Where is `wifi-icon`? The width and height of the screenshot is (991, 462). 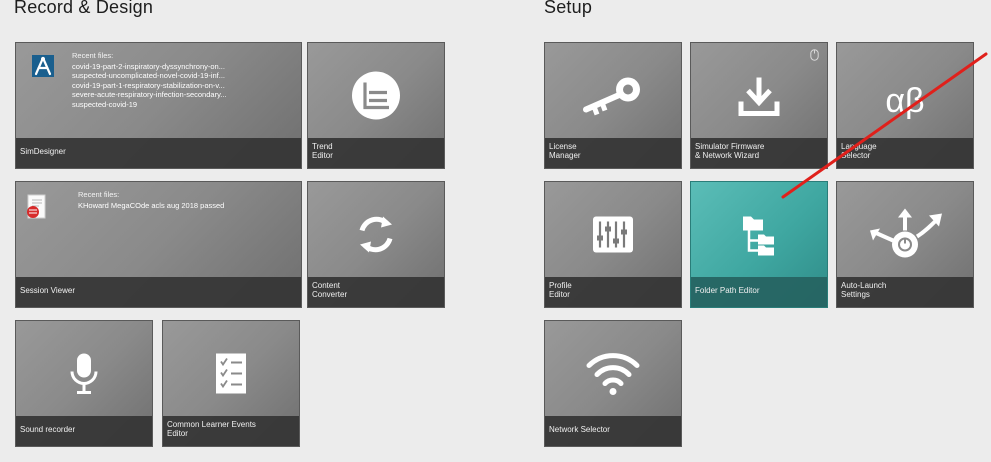 wifi-icon is located at coordinates (613, 376).